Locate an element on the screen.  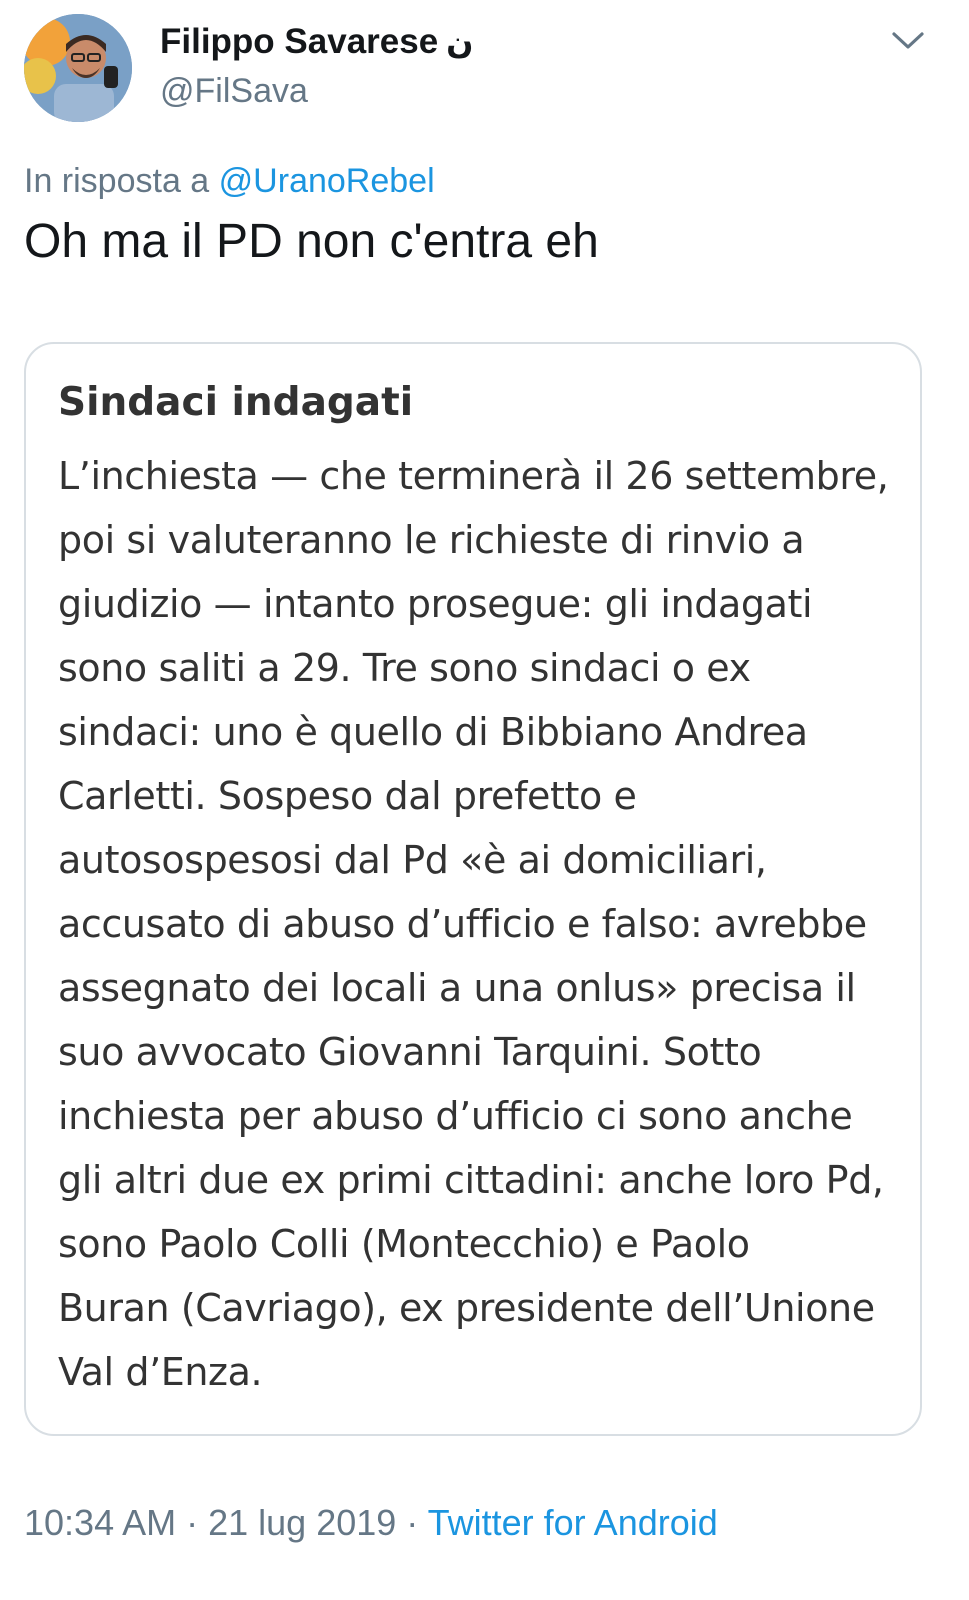
chevron-down-icon is located at coordinates (908, 40).